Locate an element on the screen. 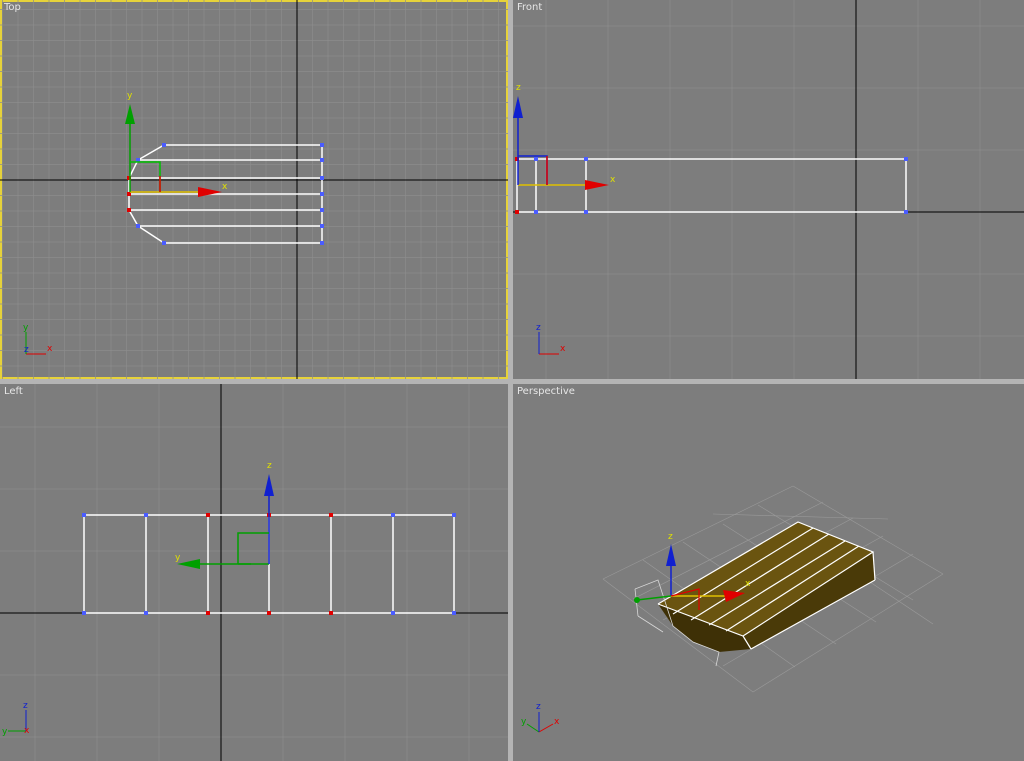 This screenshot has height=761, width=1024. viewport-left-label: Left is located at coordinates (13, 391).